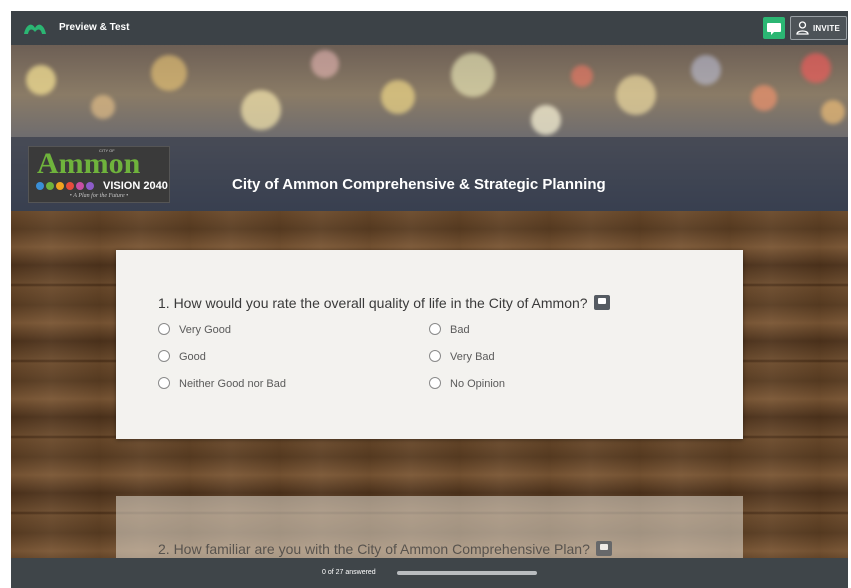 The height and width of the screenshot is (588, 851). I want to click on option-label: Good, so click(192, 357).